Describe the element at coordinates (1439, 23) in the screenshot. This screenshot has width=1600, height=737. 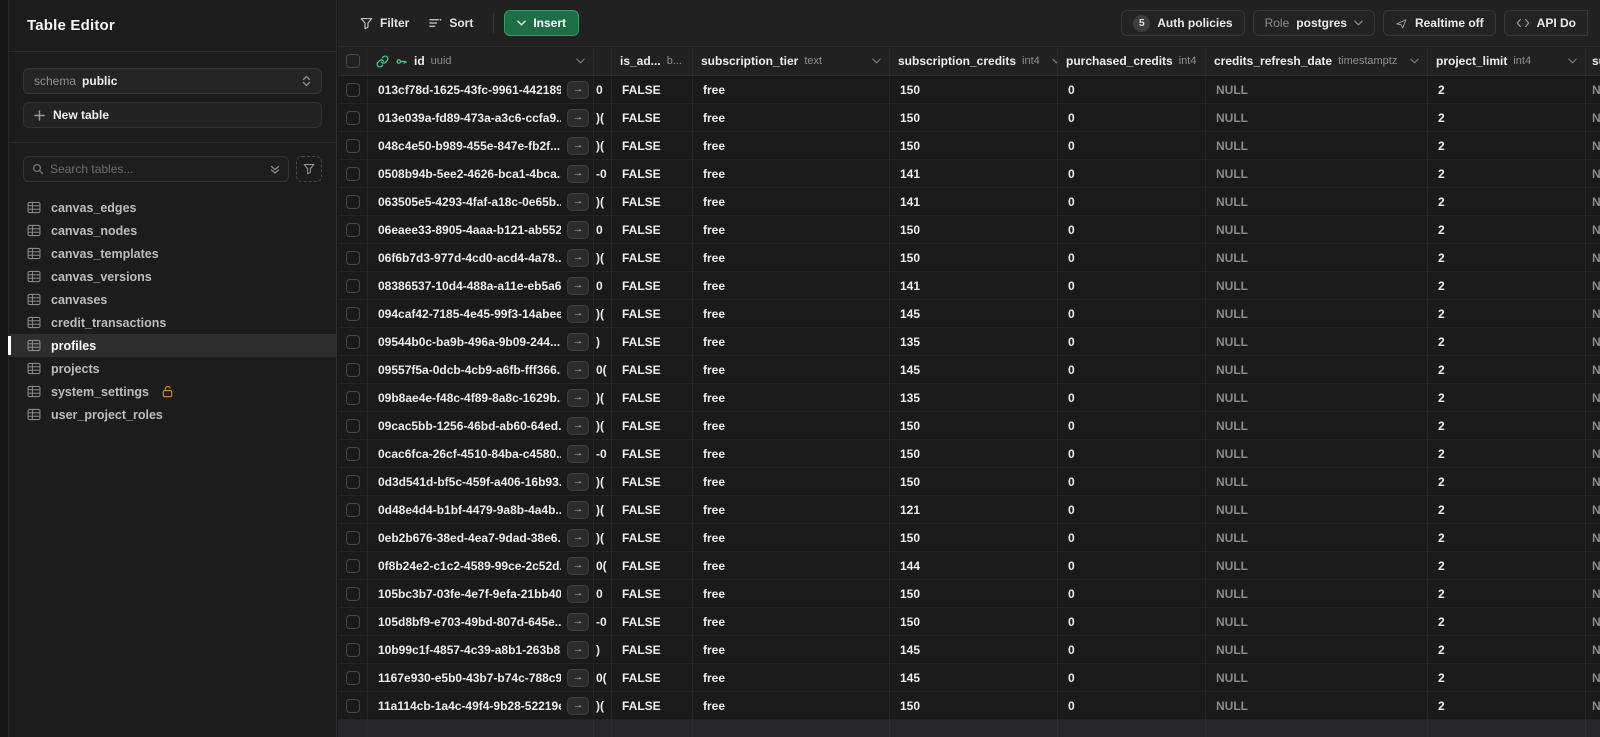
I see `realtime-toggle-button: Realtime off` at that location.